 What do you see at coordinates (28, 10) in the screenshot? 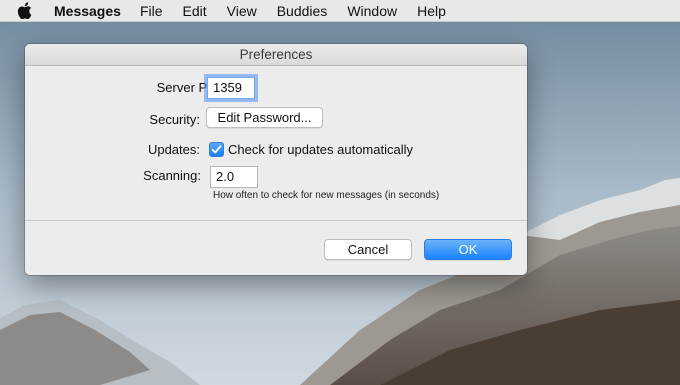
I see `apple-menu-icon` at bounding box center [28, 10].